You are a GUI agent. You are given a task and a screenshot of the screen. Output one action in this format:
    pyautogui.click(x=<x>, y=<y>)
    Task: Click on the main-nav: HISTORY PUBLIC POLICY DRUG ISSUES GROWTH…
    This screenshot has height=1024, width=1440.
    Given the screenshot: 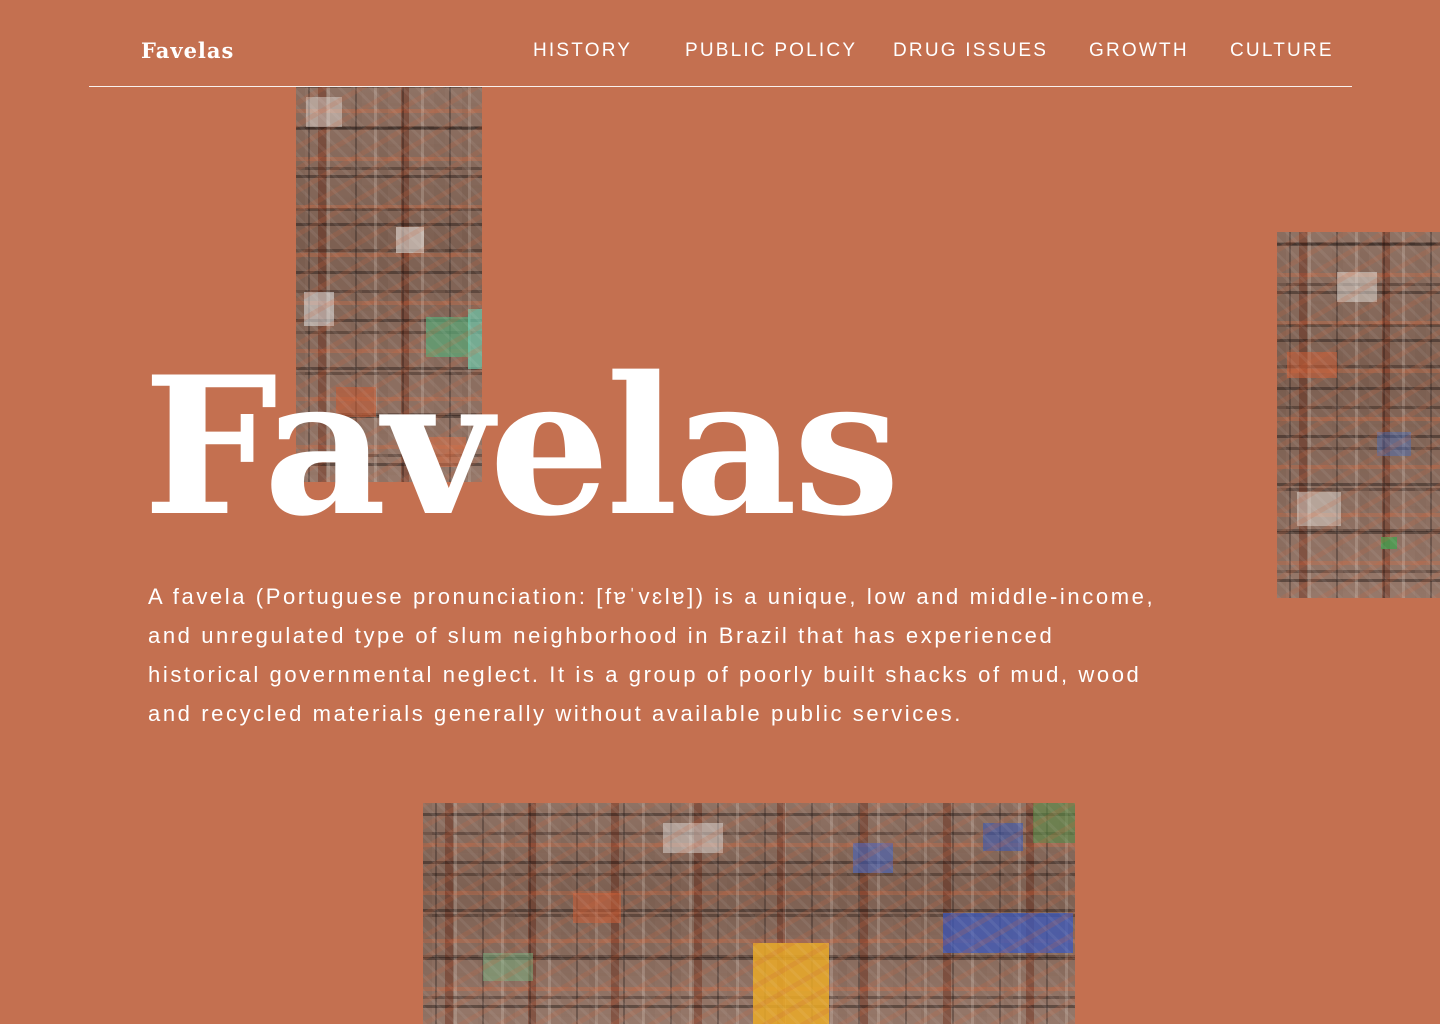 What is the action you would take?
    pyautogui.click(x=720, y=52)
    